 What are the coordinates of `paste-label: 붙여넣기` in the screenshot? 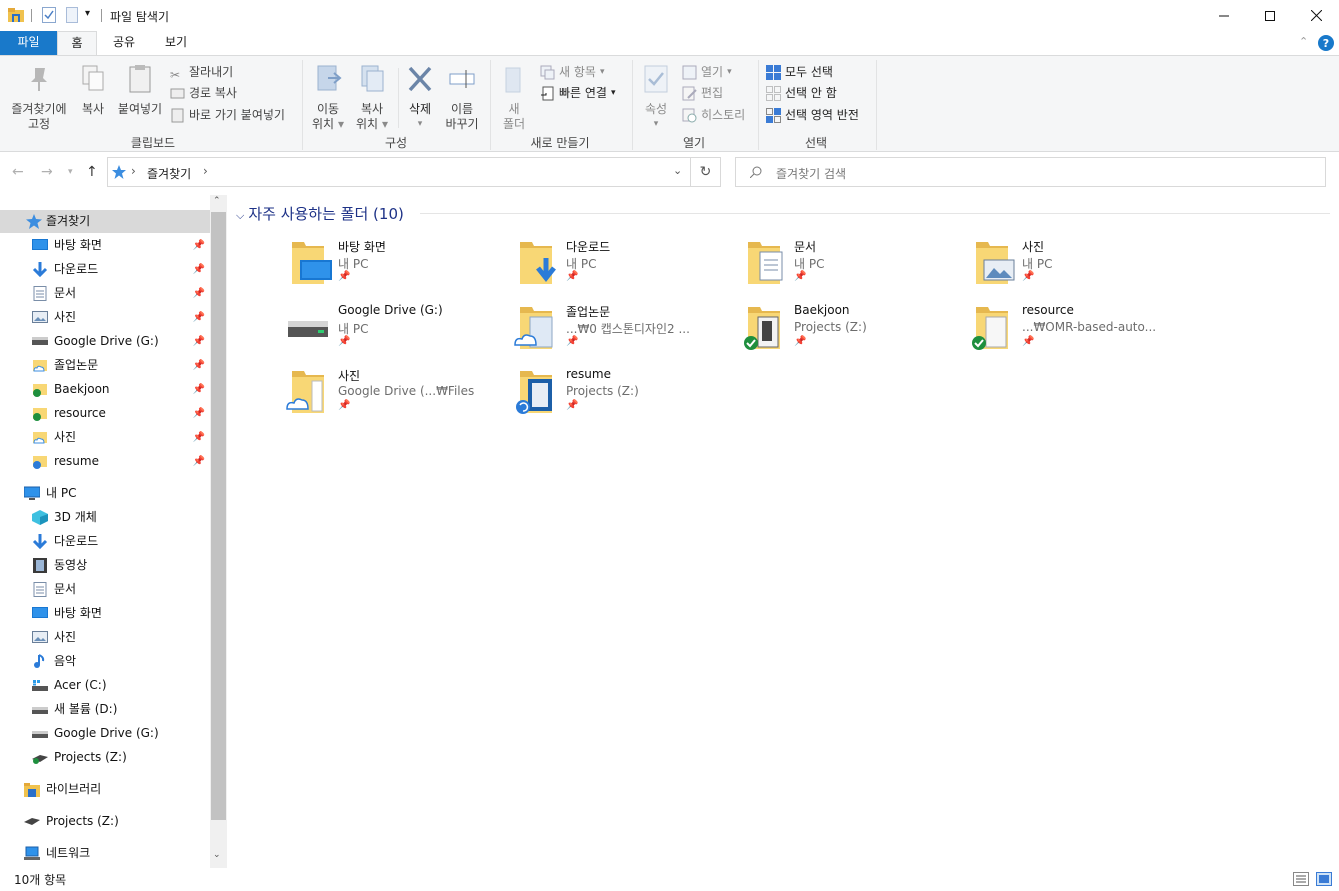 It's located at (140, 109).